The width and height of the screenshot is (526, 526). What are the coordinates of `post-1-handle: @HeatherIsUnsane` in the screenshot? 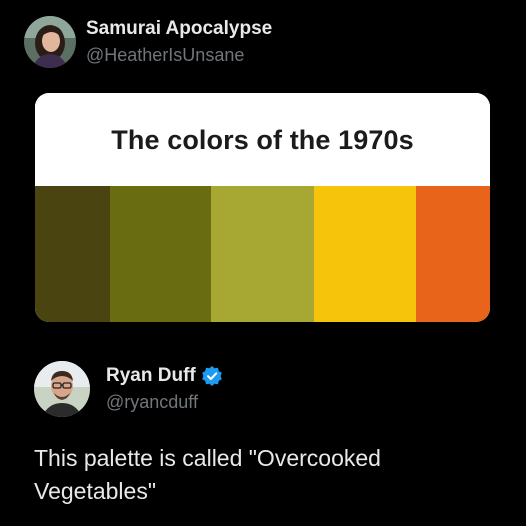 It's located at (179, 56).